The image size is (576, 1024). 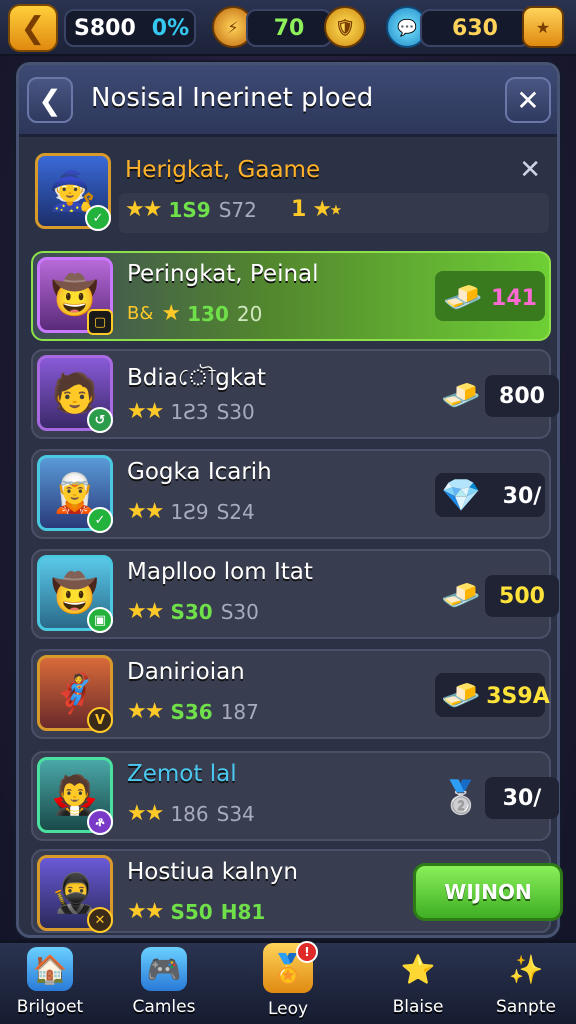 What do you see at coordinates (100, 322) in the screenshot?
I see `rank-badge-icon: ▢` at bounding box center [100, 322].